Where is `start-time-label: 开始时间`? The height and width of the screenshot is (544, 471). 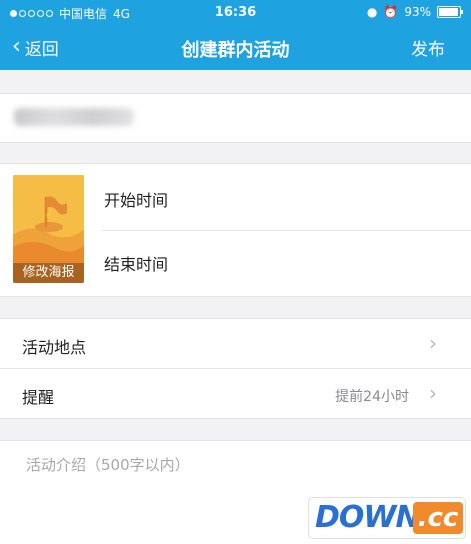 start-time-label: 开始时间 is located at coordinates (136, 200).